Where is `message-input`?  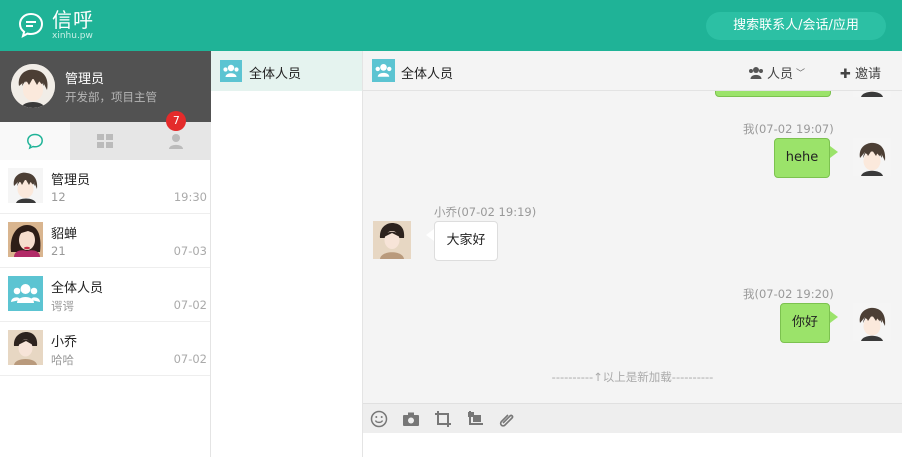 message-input is located at coordinates (632, 445).